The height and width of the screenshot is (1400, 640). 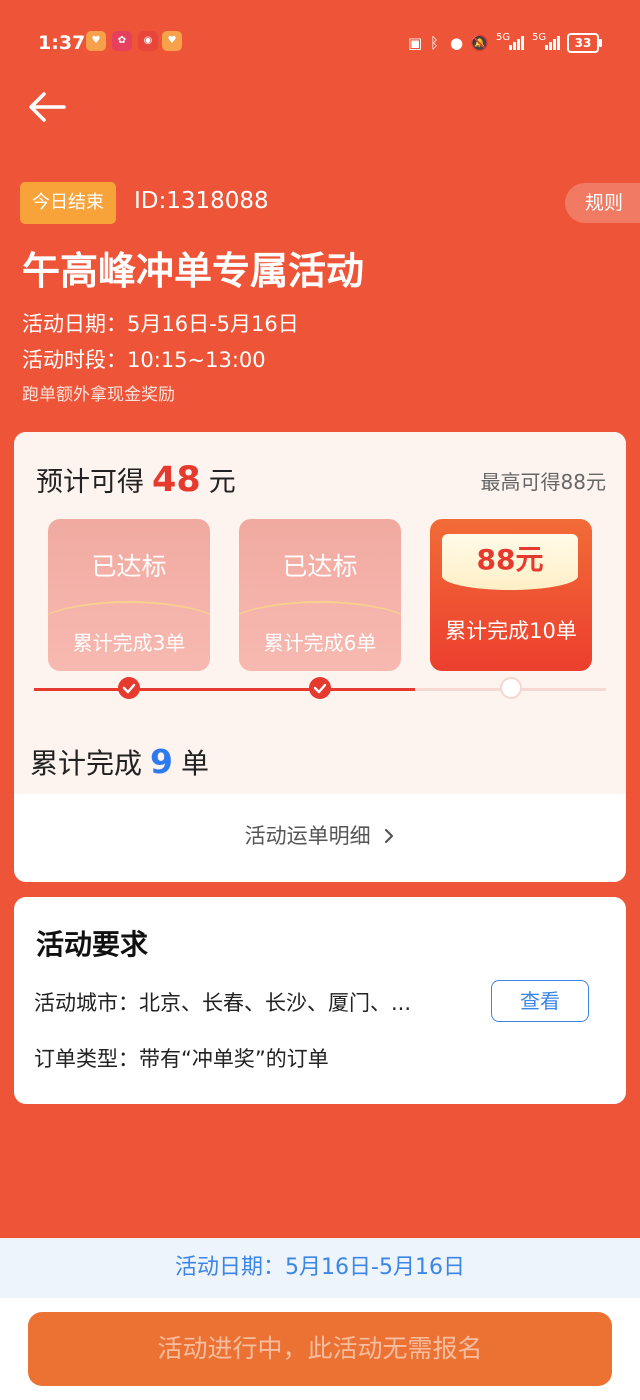 I want to click on activity-title: 午高峰冲单专属活动, so click(x=193, y=271).